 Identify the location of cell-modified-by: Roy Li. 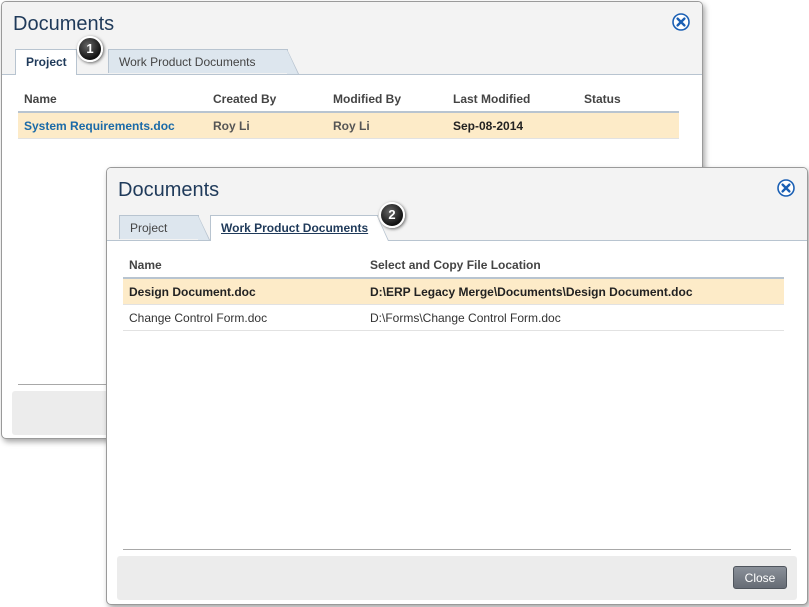
(387, 125).